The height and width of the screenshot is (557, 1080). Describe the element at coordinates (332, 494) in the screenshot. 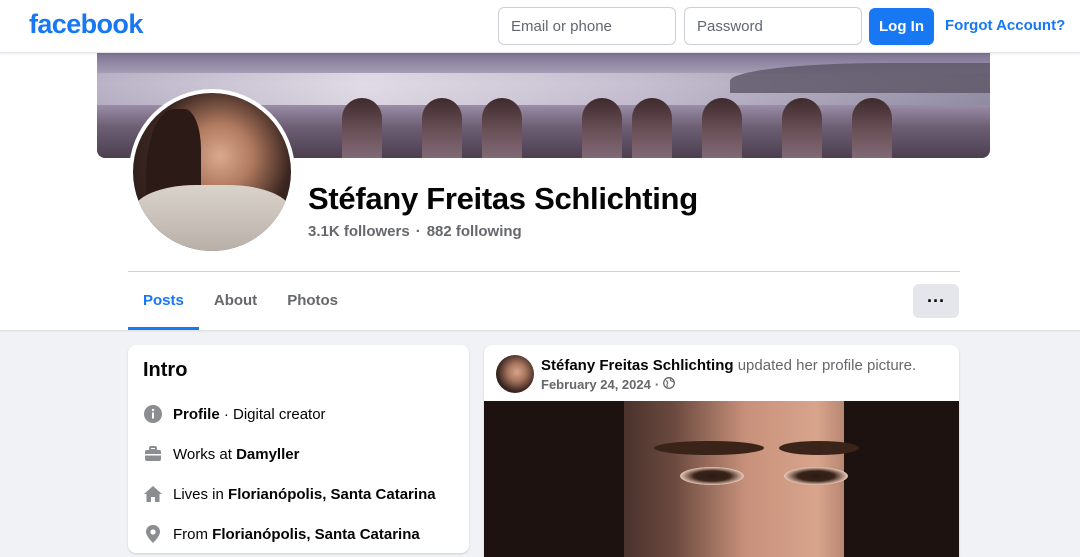

I see `intro-lives-city: Florianópolis, Santa Catarina` at that location.